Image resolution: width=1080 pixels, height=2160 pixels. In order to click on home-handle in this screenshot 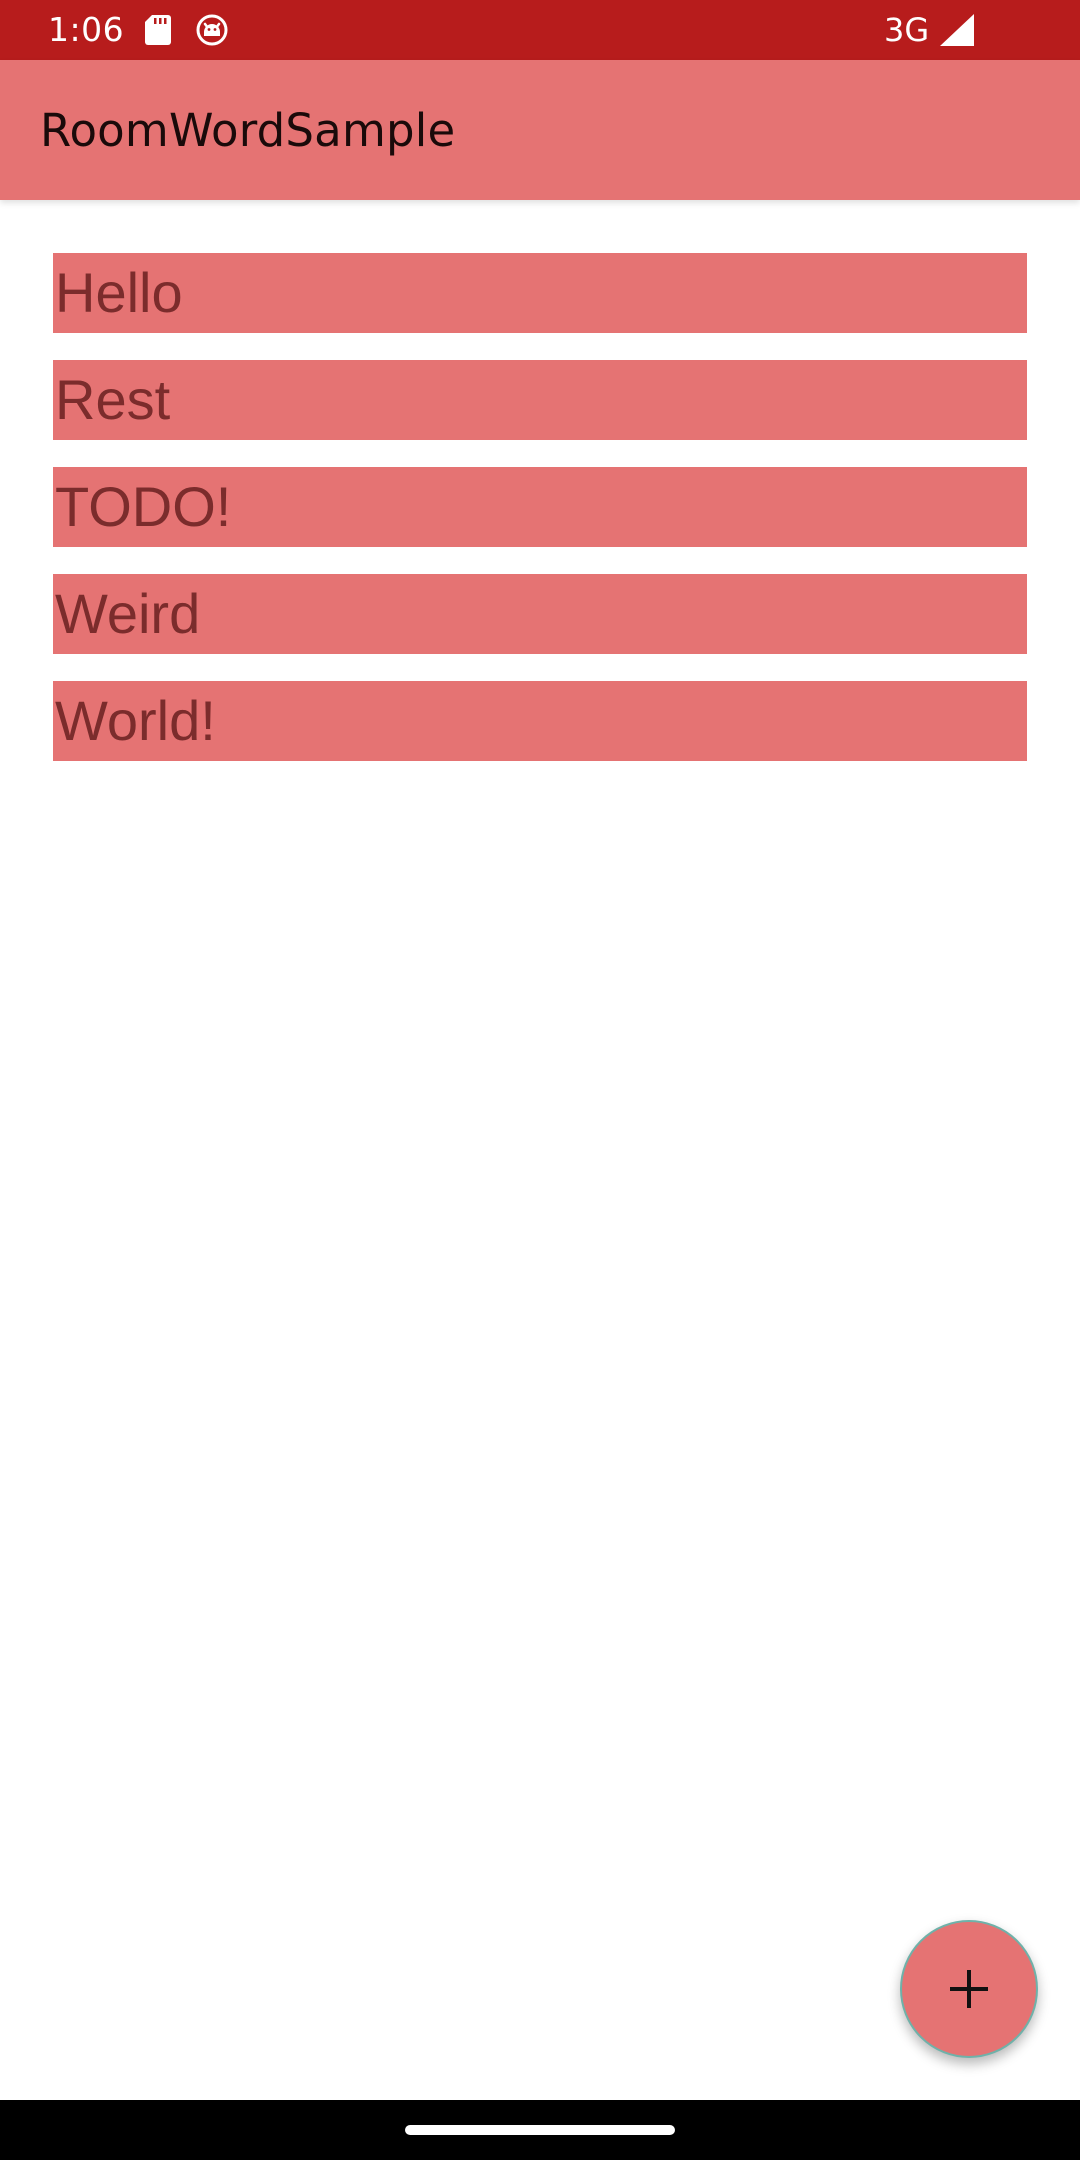, I will do `click(540, 2130)`.